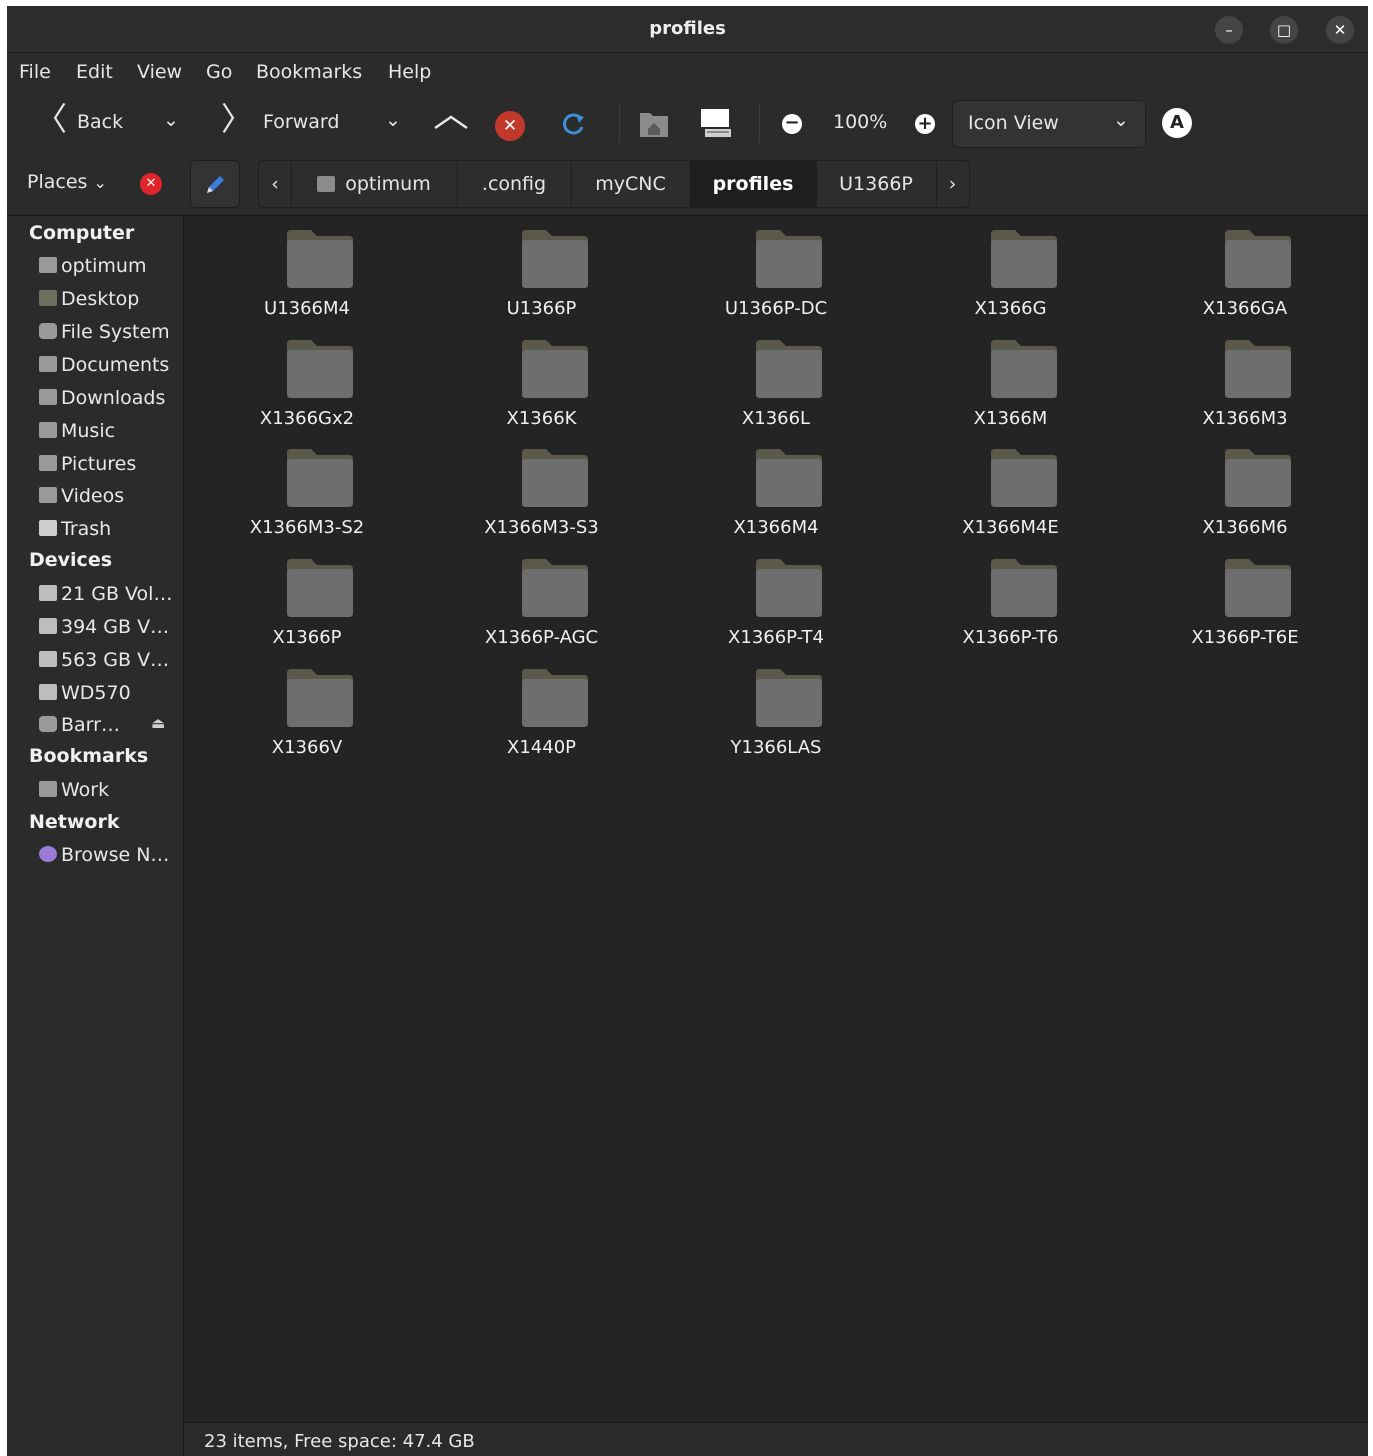 Image resolution: width=1373 pixels, height=1456 pixels. Describe the element at coordinates (925, 124) in the screenshot. I see `zoom-in-icon: +` at that location.